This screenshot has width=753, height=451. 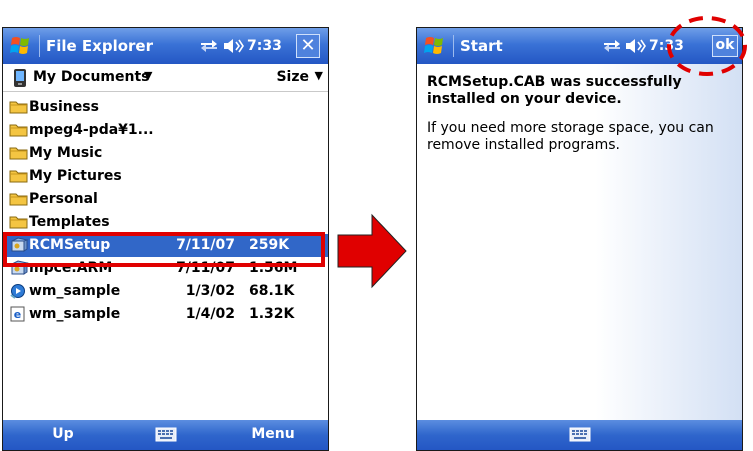 I want to click on pda-device-icon, so click(x=20, y=78).